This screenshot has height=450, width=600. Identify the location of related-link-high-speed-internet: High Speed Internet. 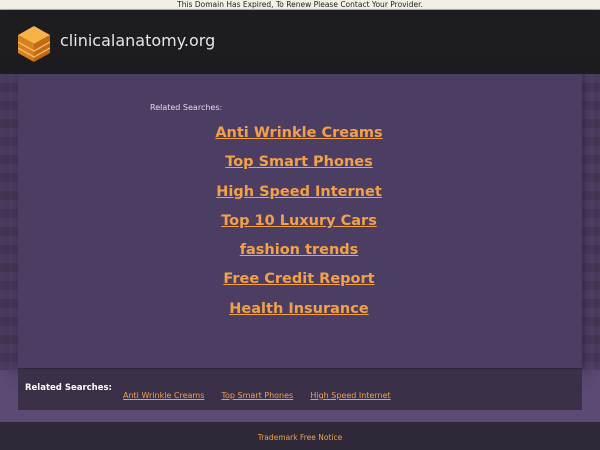
(299, 193).